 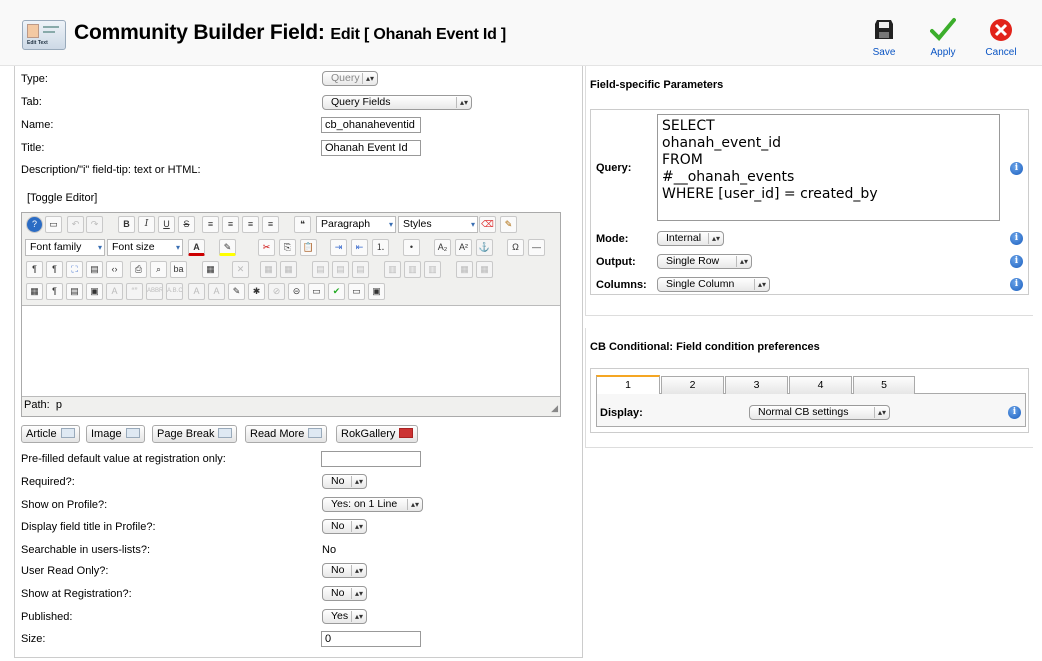 What do you see at coordinates (296, 291) in the screenshot?
I see `link-icon: ⊝` at bounding box center [296, 291].